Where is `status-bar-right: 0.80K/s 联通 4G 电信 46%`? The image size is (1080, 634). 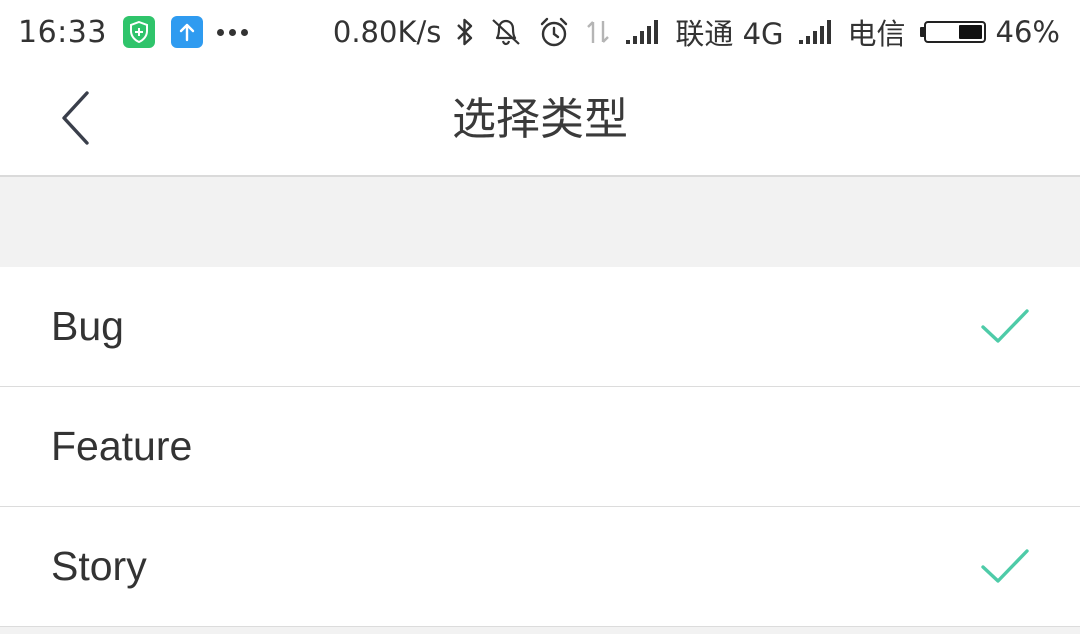 status-bar-right: 0.80K/s 联通 4G 电信 46% is located at coordinates (689, 32).